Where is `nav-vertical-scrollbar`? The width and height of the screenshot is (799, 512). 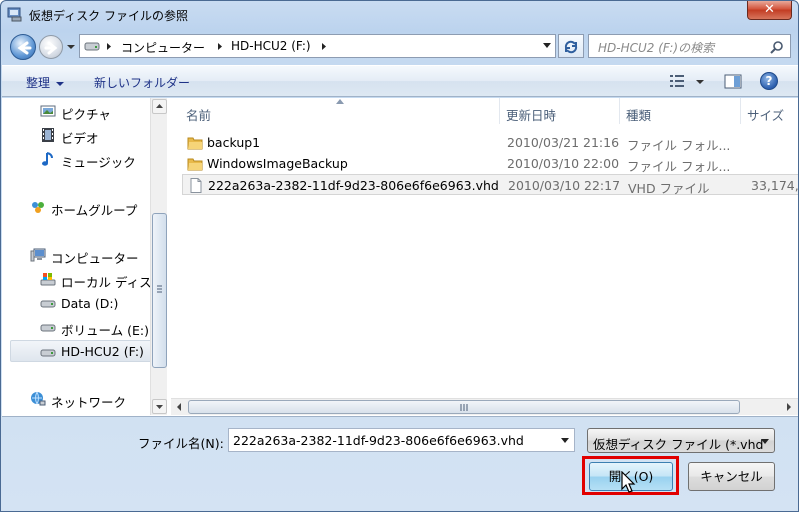
nav-vertical-scrollbar is located at coordinates (158, 256).